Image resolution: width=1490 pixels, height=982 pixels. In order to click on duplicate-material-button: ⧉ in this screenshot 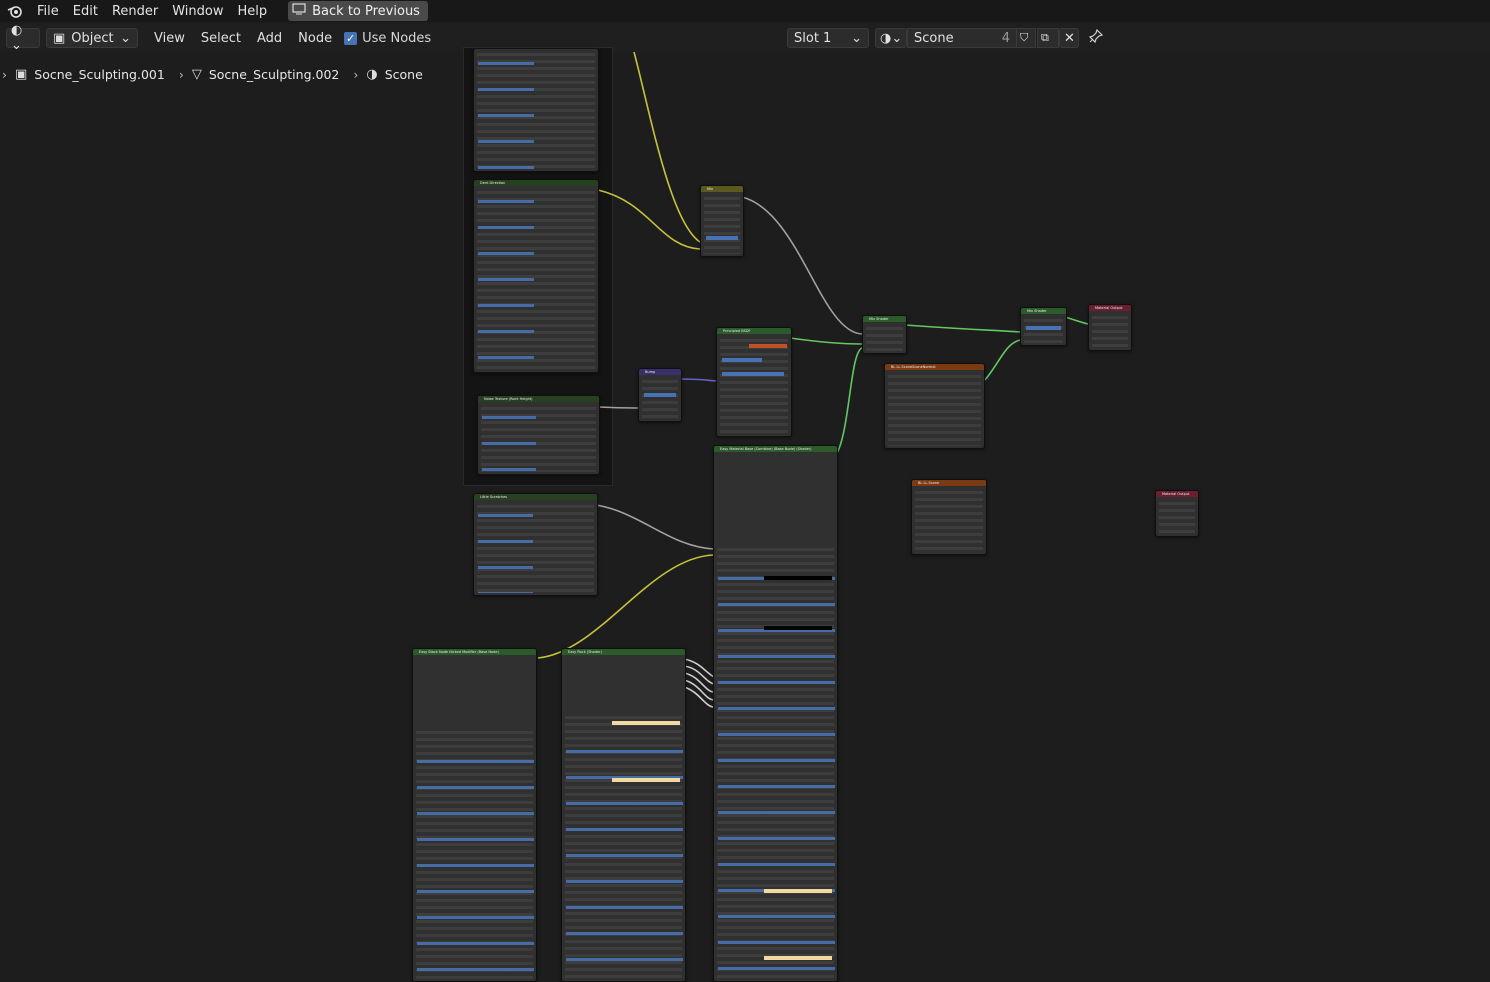, I will do `click(1048, 38)`.